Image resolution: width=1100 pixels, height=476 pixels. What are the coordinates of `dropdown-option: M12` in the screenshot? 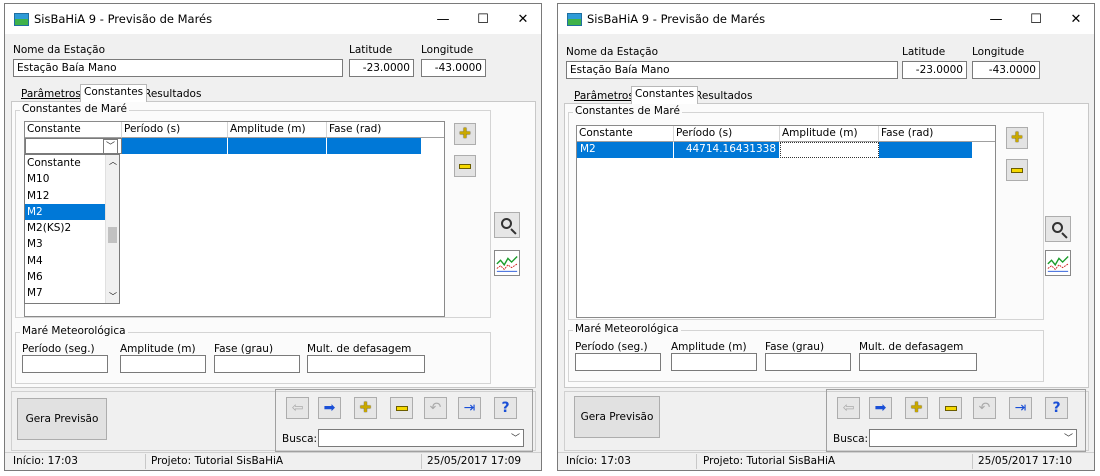 It's located at (65, 196).